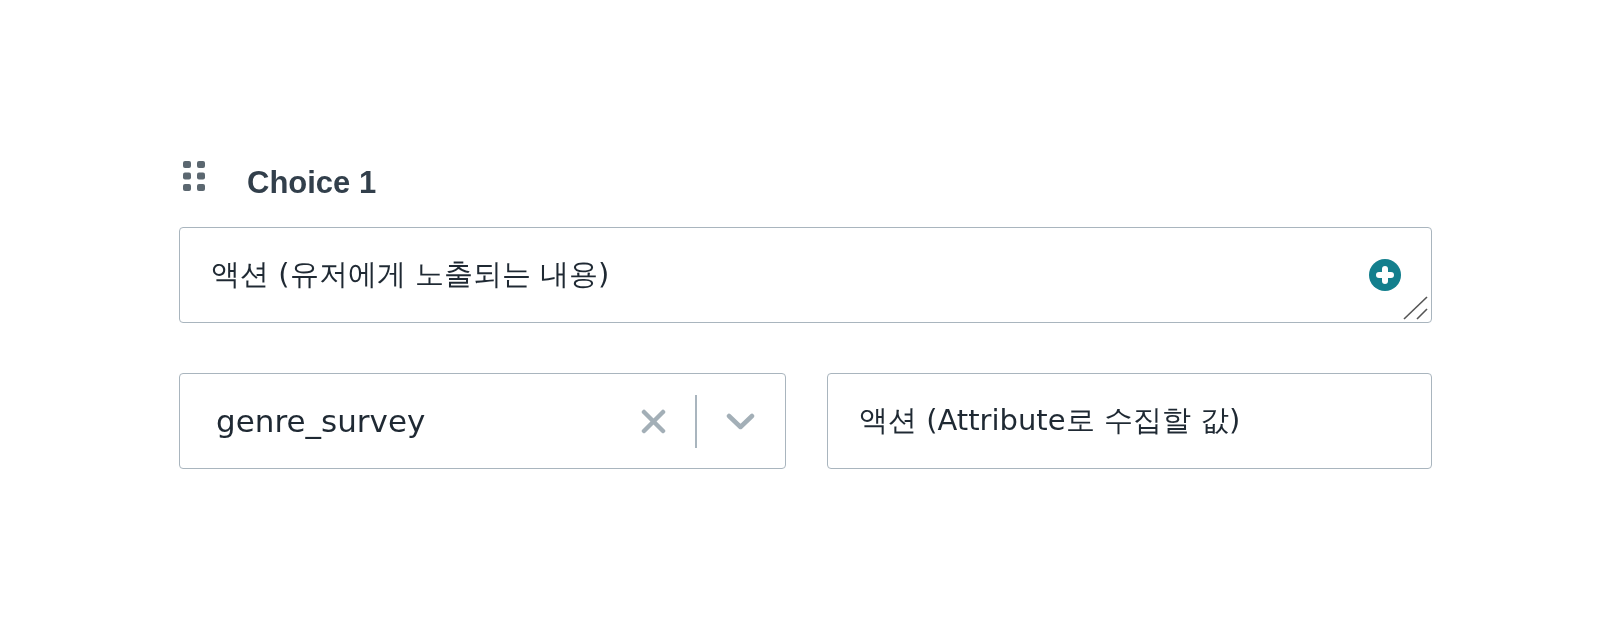 This screenshot has width=1608, height=640. What do you see at coordinates (805, 275) in the screenshot?
I see `message-textarea: 액션 (유저에게 노출되는 내용)` at bounding box center [805, 275].